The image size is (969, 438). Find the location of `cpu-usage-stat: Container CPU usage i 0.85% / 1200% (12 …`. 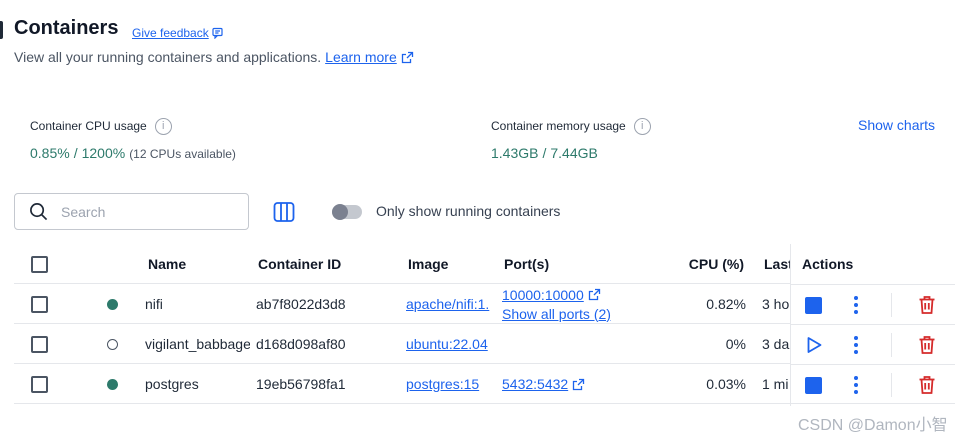

cpu-usage-stat: Container CPU usage i 0.85% / 1200% (12 … is located at coordinates (133, 139).